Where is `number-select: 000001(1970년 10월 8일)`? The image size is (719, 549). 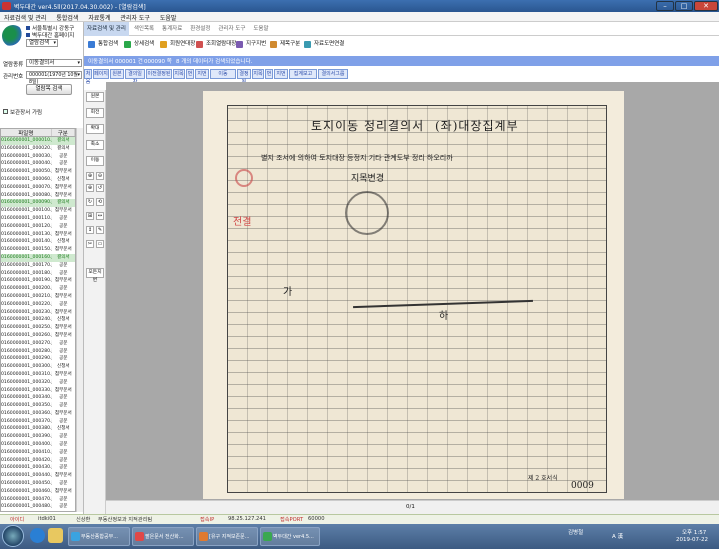
number-select: 000001(1970년 10월 8일) is located at coordinates (54, 78).